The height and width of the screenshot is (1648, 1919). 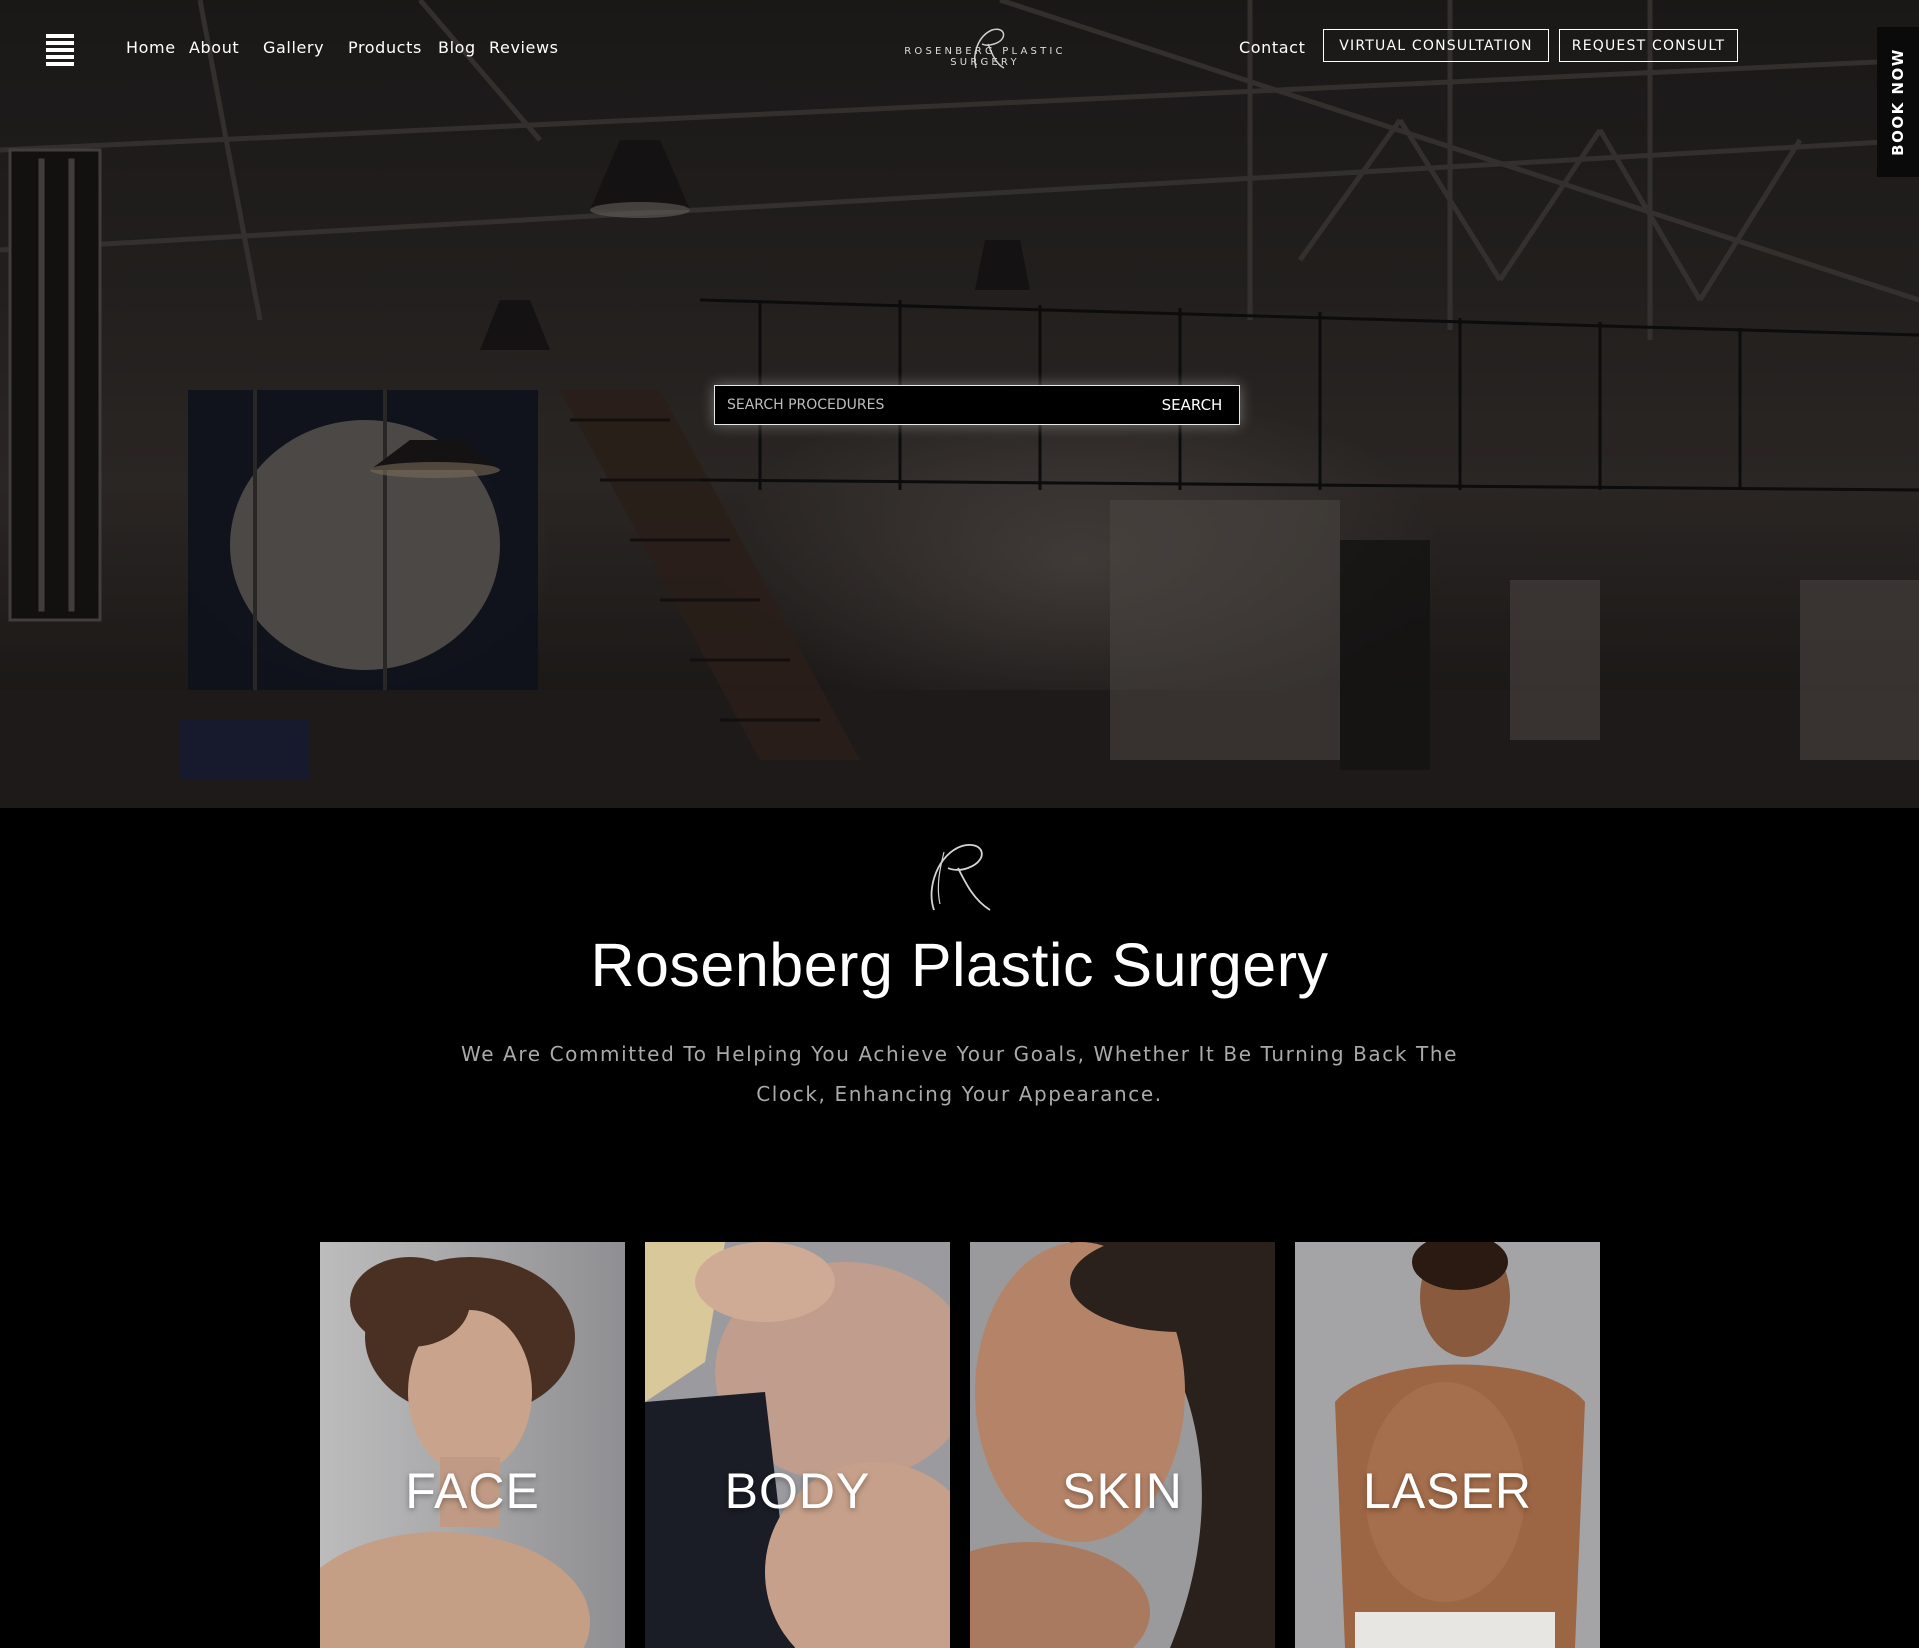 What do you see at coordinates (214, 47) in the screenshot?
I see `nav-about: About` at bounding box center [214, 47].